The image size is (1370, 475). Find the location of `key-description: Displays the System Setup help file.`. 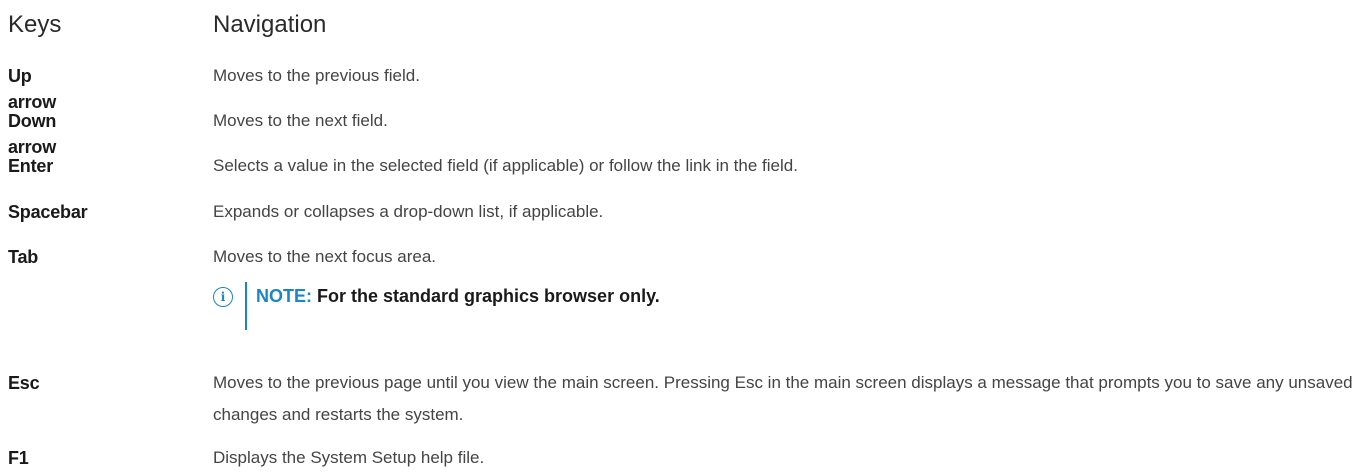

key-description: Displays the System Setup help file. is located at coordinates (349, 457).